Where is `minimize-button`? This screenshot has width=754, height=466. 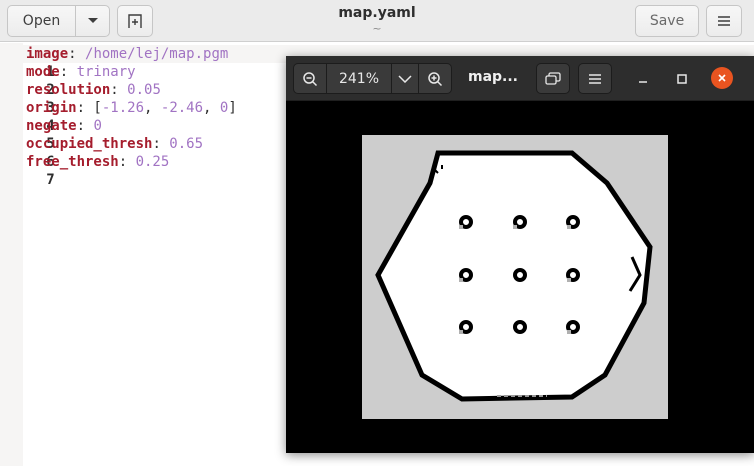
minimize-button is located at coordinates (643, 79).